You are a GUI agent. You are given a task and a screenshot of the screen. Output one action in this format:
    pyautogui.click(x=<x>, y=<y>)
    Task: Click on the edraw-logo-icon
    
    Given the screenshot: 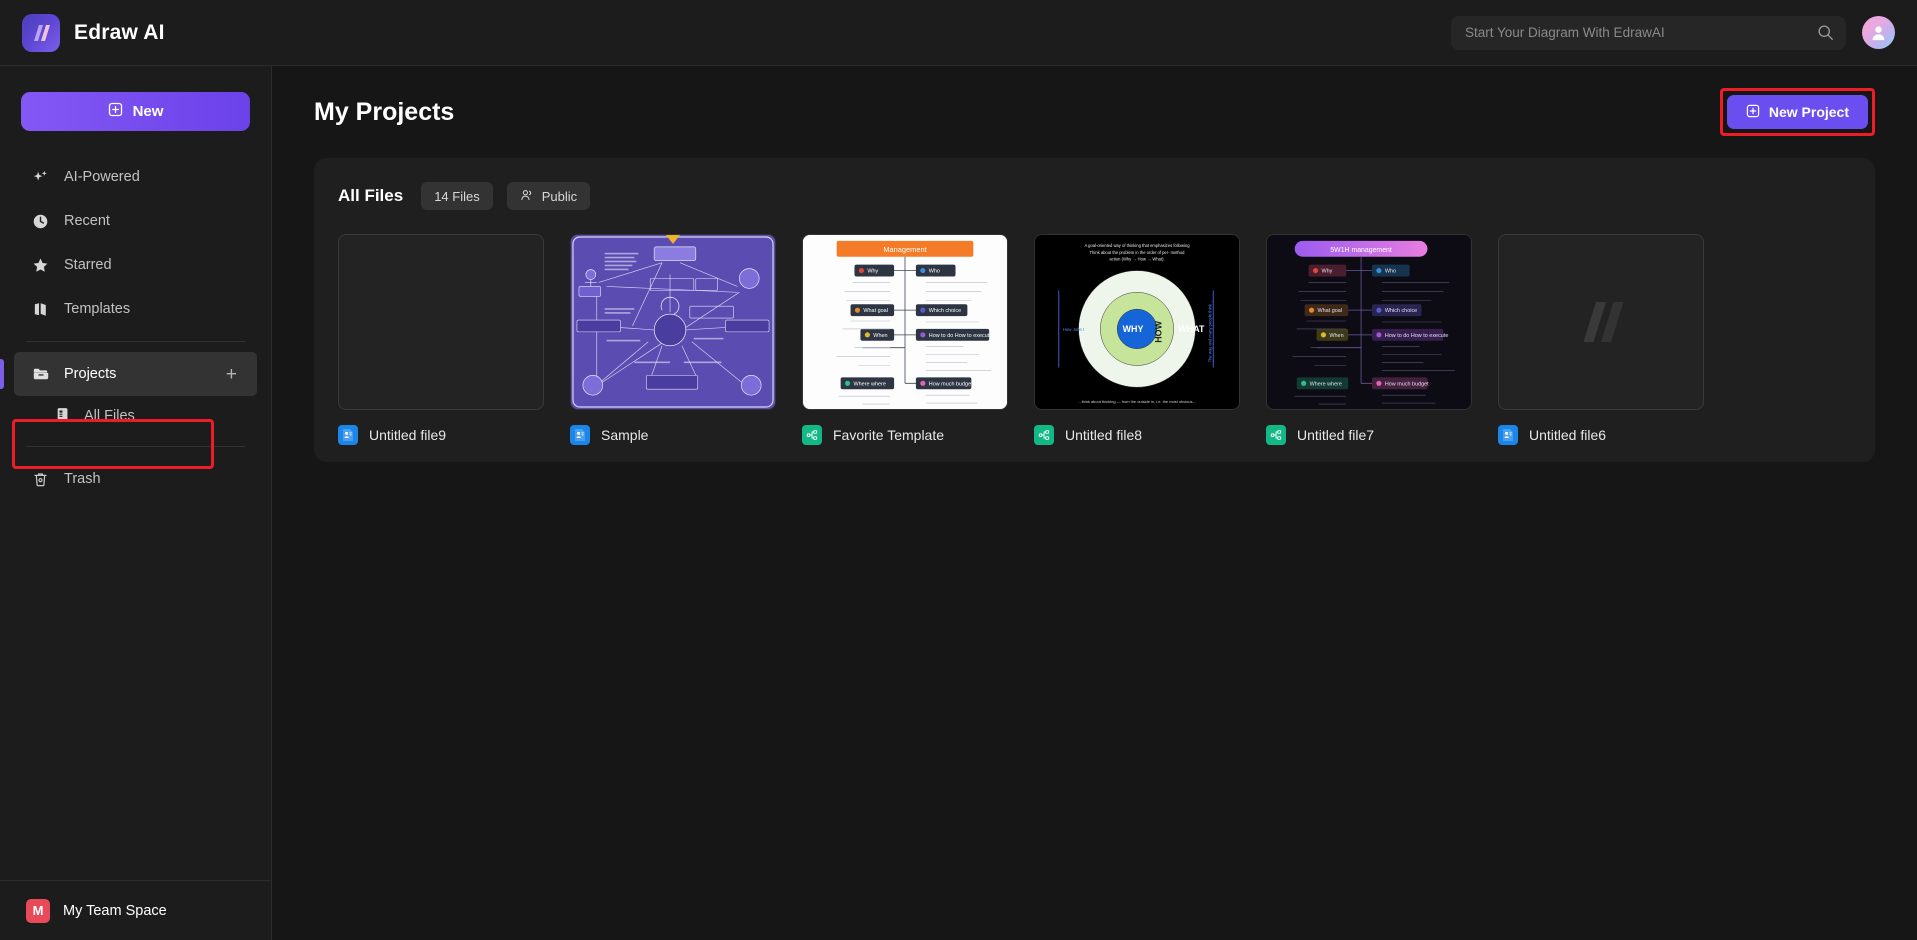 What is the action you would take?
    pyautogui.click(x=41, y=32)
    